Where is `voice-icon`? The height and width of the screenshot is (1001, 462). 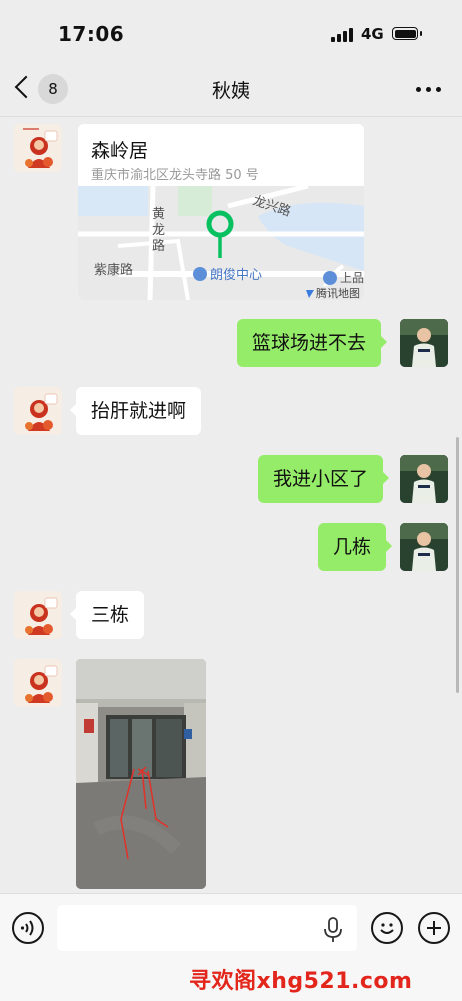
voice-icon is located at coordinates (28, 928).